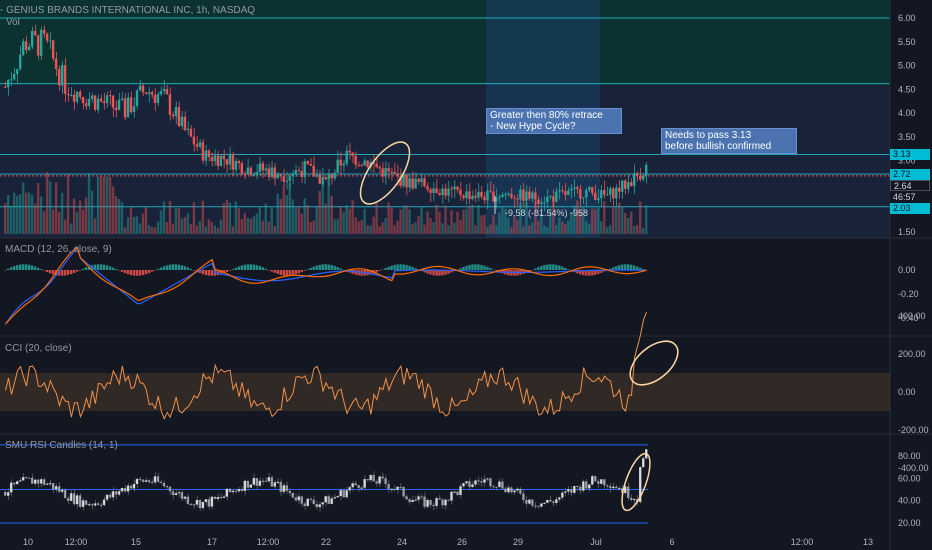 This screenshot has height=550, width=932. Describe the element at coordinates (445, 392) in the screenshot. I see `cci-band` at that location.